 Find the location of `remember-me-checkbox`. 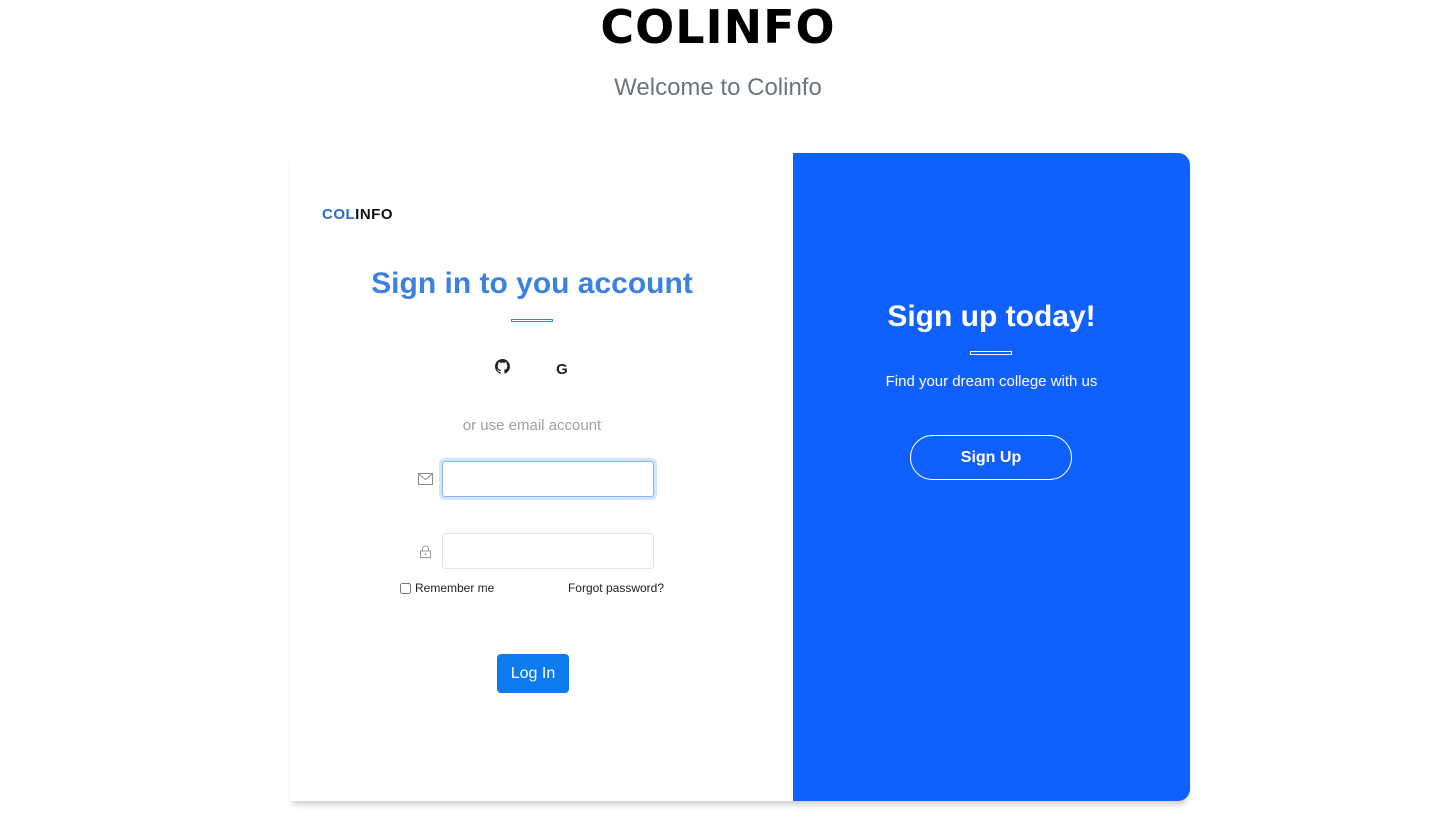

remember-me-checkbox is located at coordinates (405, 588).